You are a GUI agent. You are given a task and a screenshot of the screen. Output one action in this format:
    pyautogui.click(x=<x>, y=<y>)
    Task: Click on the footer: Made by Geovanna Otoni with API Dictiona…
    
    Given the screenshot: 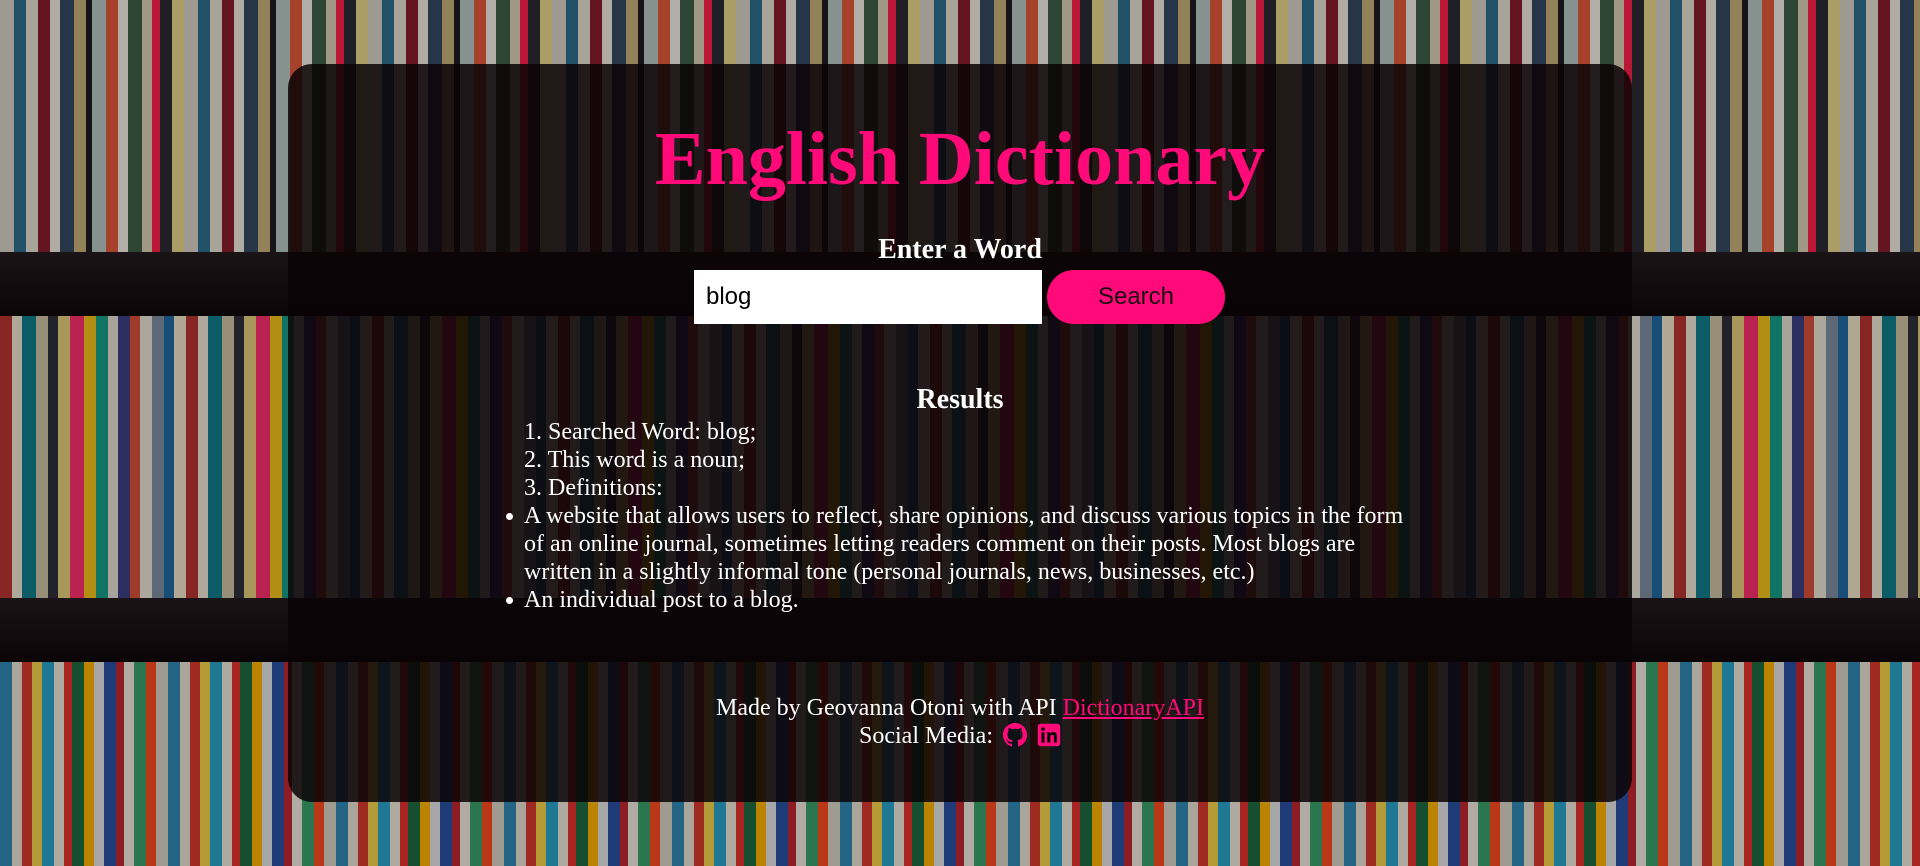 What is the action you would take?
    pyautogui.click(x=960, y=722)
    